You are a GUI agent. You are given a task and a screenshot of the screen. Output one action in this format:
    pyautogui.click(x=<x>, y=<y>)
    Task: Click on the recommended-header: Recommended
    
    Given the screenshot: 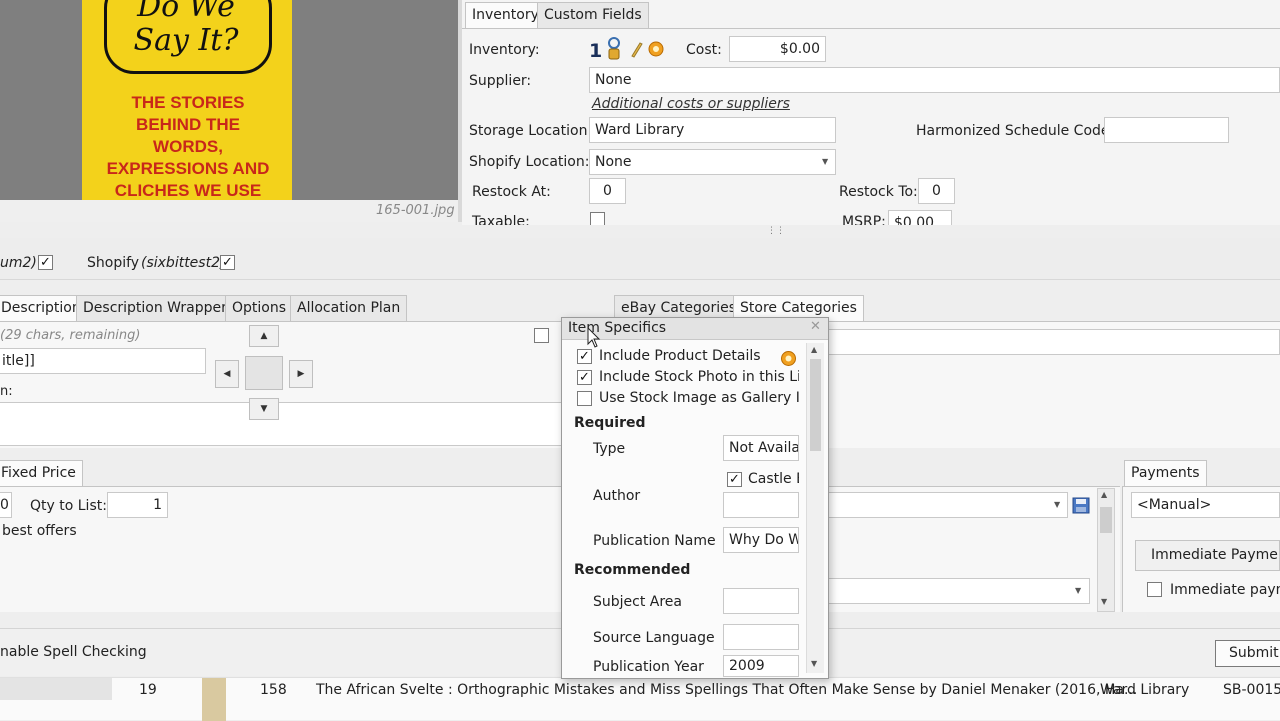 What is the action you would take?
    pyautogui.click(x=632, y=570)
    